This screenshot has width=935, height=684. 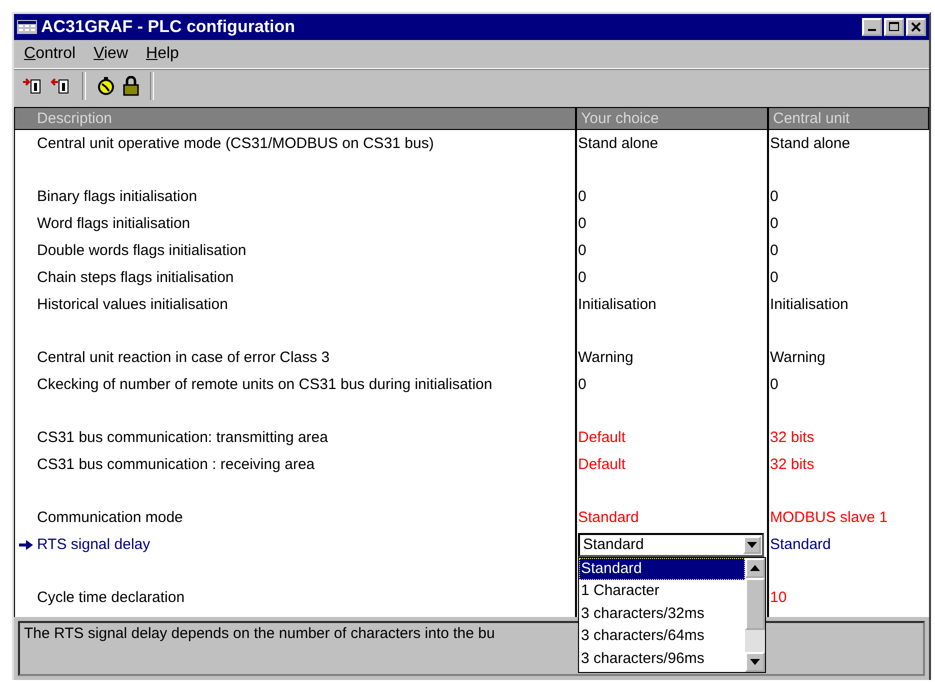 I want to click on central-value: MODBUS slave 1, so click(x=828, y=517).